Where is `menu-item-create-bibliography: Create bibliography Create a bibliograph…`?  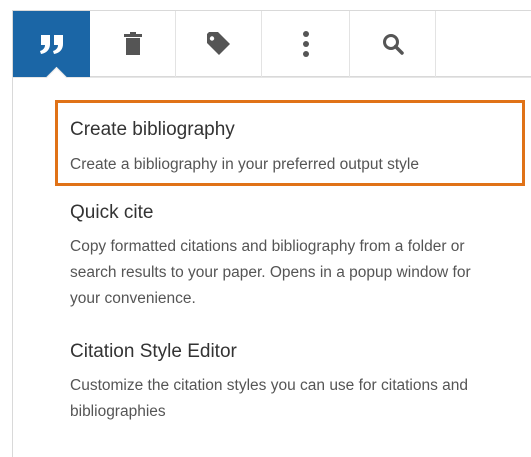
menu-item-create-bibliography: Create bibliography Create a bibliograph… is located at coordinates (290, 148).